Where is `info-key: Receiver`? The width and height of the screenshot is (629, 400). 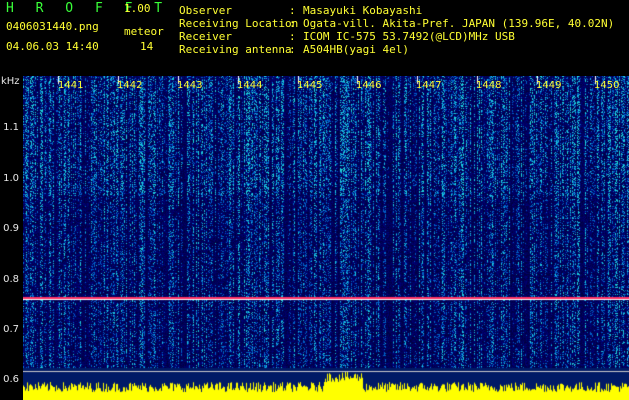 info-key: Receiver is located at coordinates (205, 36).